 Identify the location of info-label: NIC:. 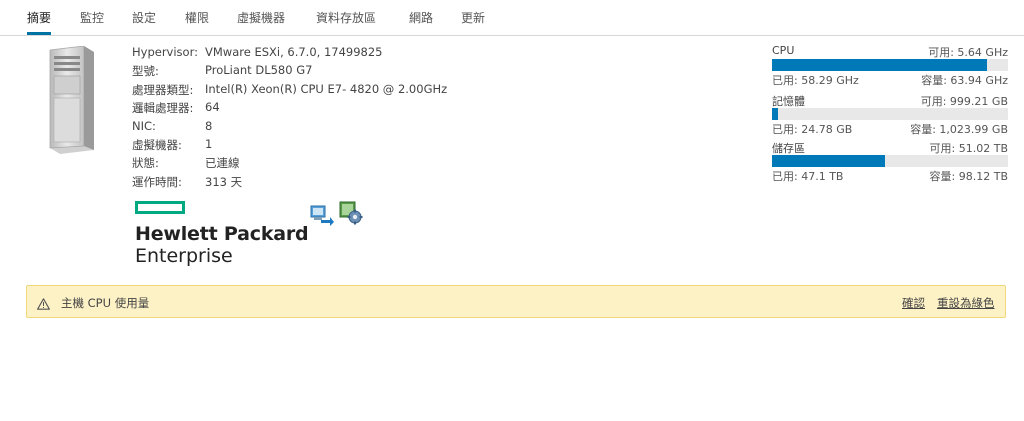
(144, 126).